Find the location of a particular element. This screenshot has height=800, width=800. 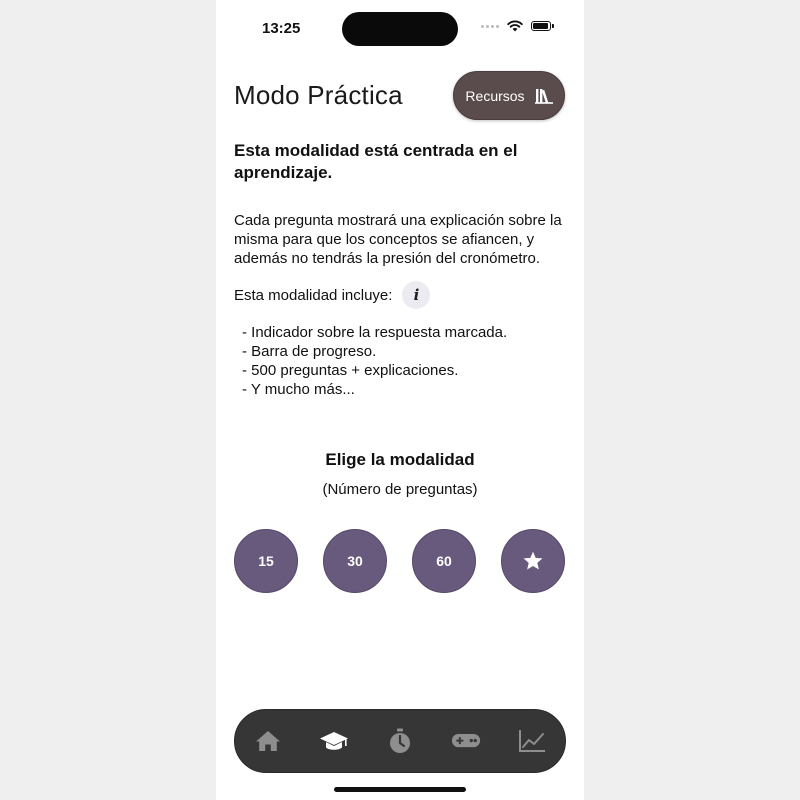

mode-30-button: 30 is located at coordinates (355, 561).